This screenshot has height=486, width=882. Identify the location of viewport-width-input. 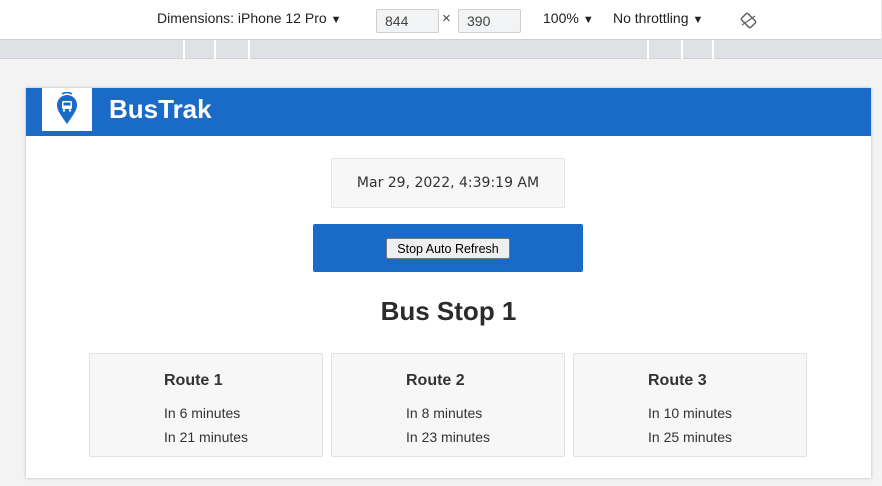
(407, 21).